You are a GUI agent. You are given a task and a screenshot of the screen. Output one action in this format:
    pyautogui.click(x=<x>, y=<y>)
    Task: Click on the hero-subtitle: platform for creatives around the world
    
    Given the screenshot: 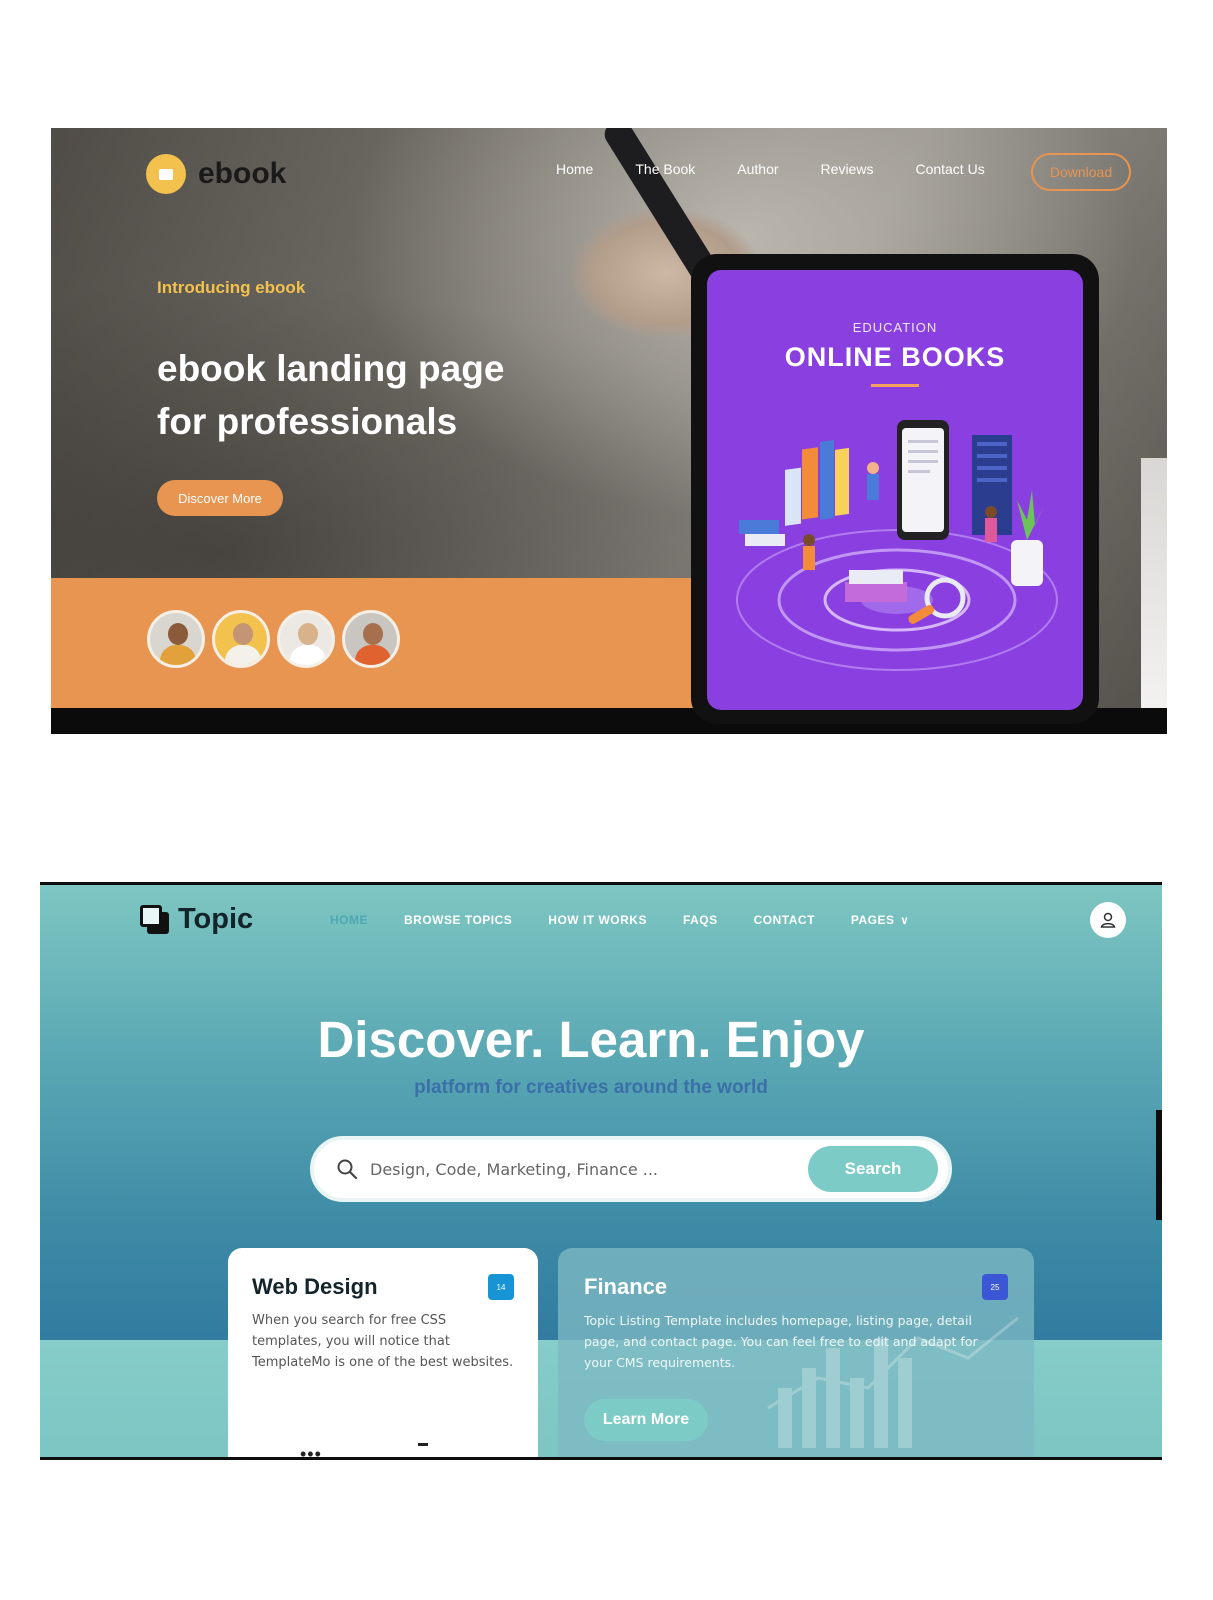 What is the action you would take?
    pyautogui.click(x=591, y=1087)
    